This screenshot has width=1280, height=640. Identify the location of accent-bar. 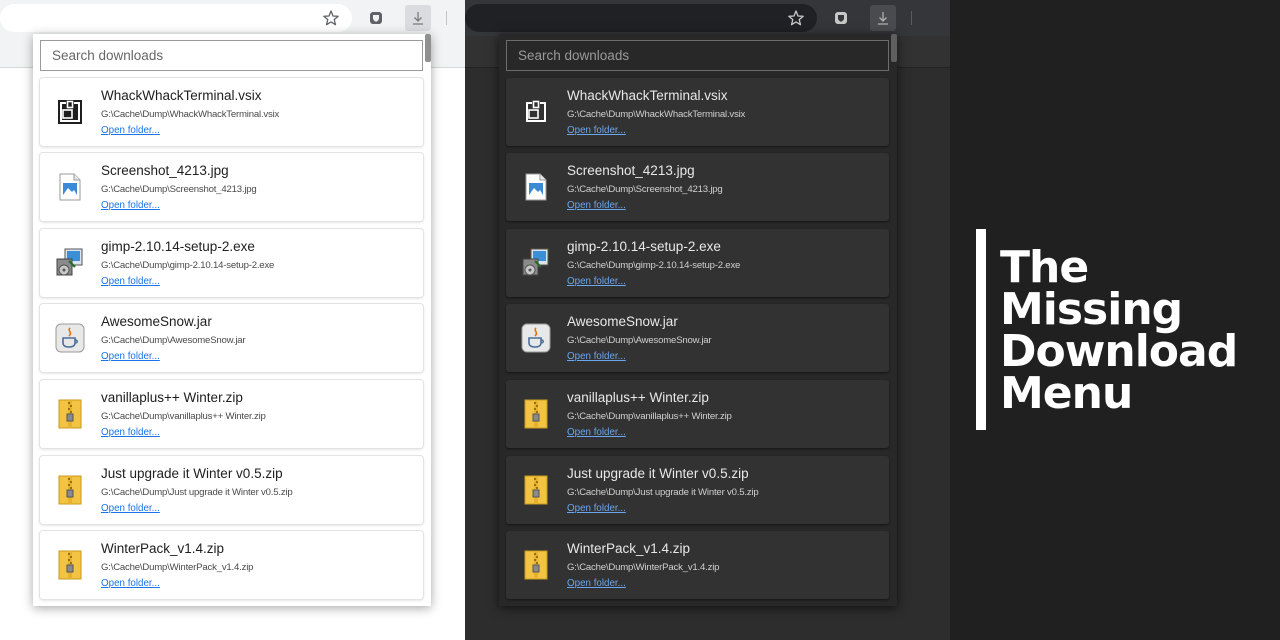
(981, 329).